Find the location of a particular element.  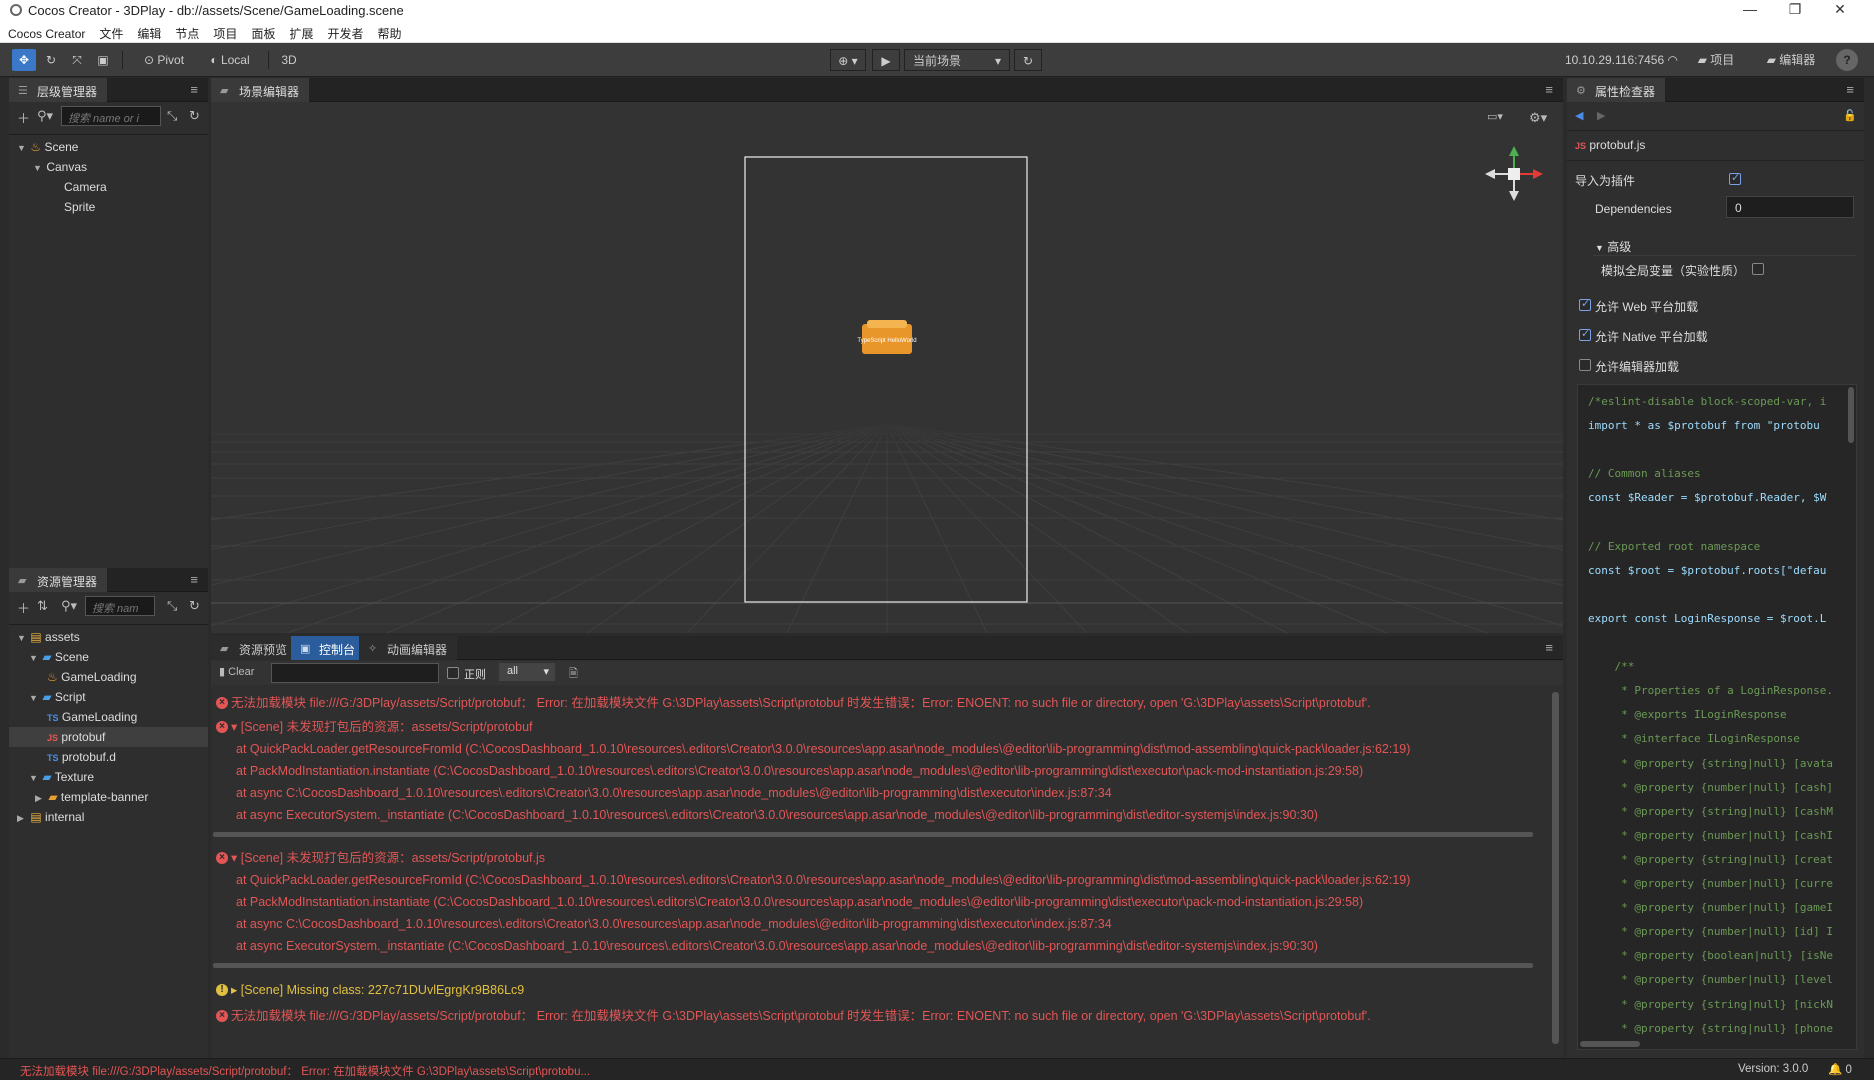

scale-tool-icon: ⤧ is located at coordinates (77, 60).